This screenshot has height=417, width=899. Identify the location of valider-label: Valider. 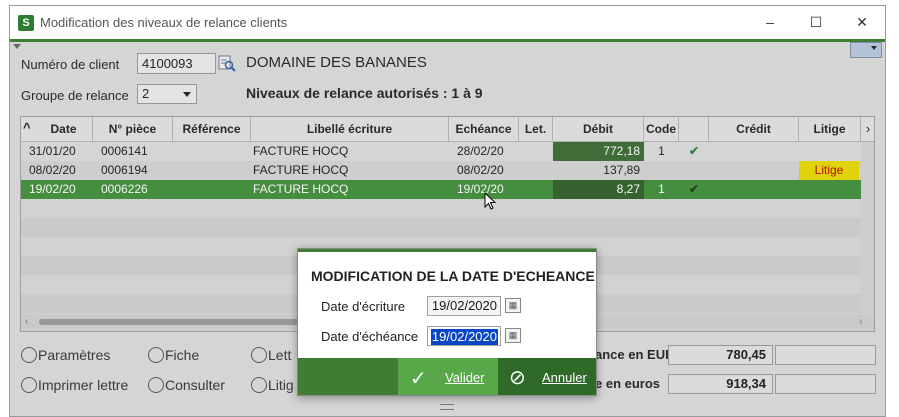
(465, 377).